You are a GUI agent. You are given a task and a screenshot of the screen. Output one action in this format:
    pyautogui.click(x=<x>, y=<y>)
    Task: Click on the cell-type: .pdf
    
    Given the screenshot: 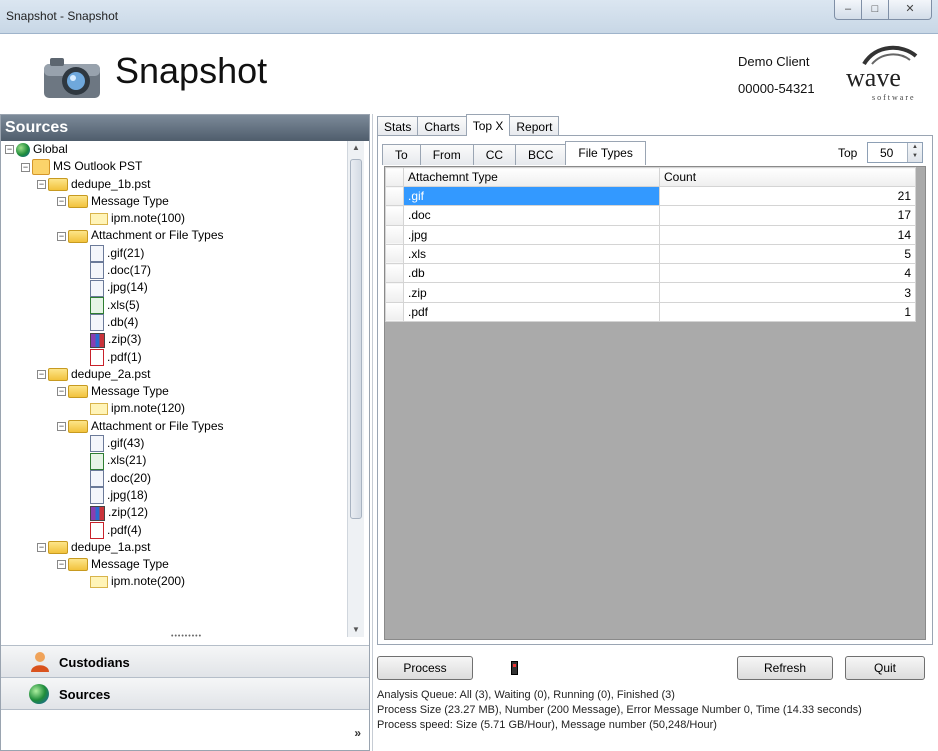 What is the action you would take?
    pyautogui.click(x=531, y=312)
    